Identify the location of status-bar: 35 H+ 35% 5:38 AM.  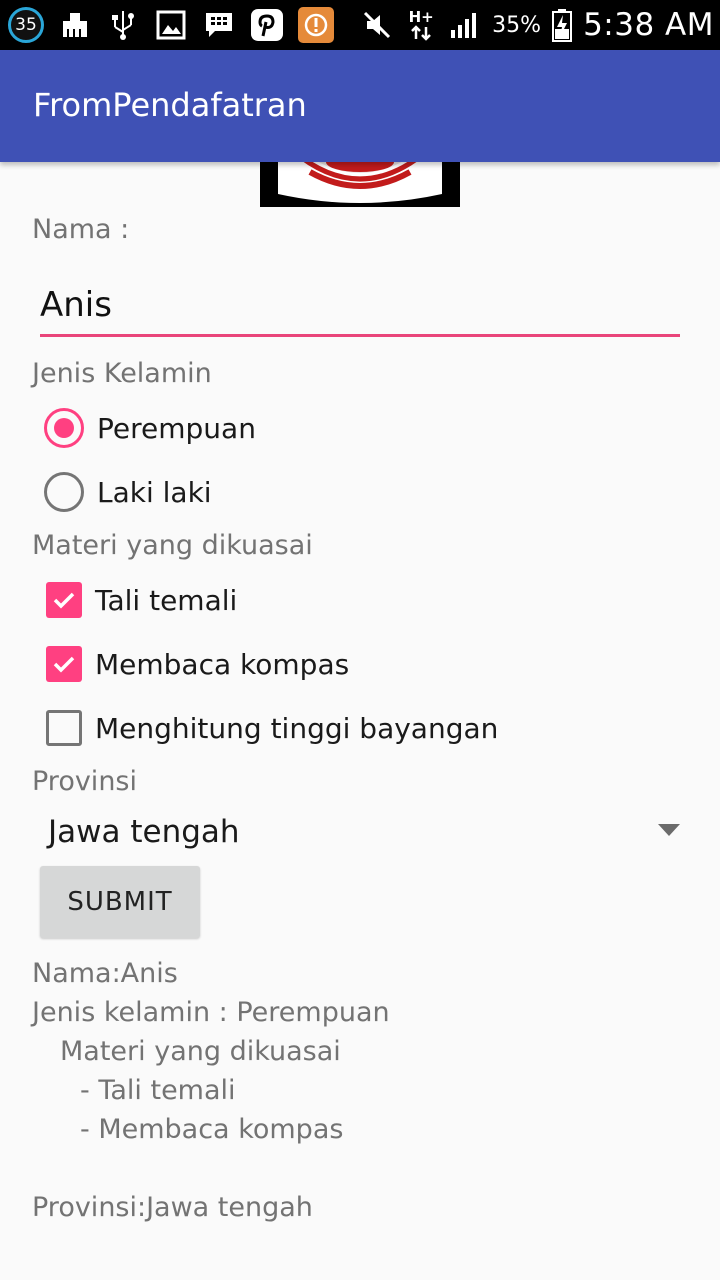
(360, 25).